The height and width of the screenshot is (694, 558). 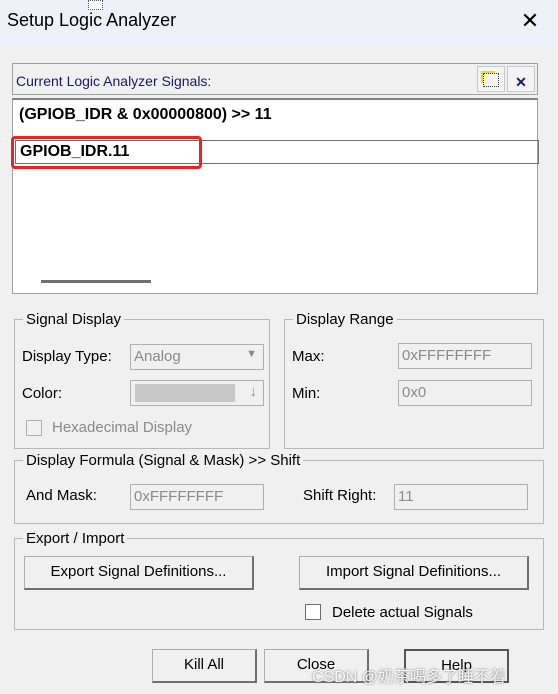 I want to click on display-type-label: Display Type:, so click(x=67, y=356).